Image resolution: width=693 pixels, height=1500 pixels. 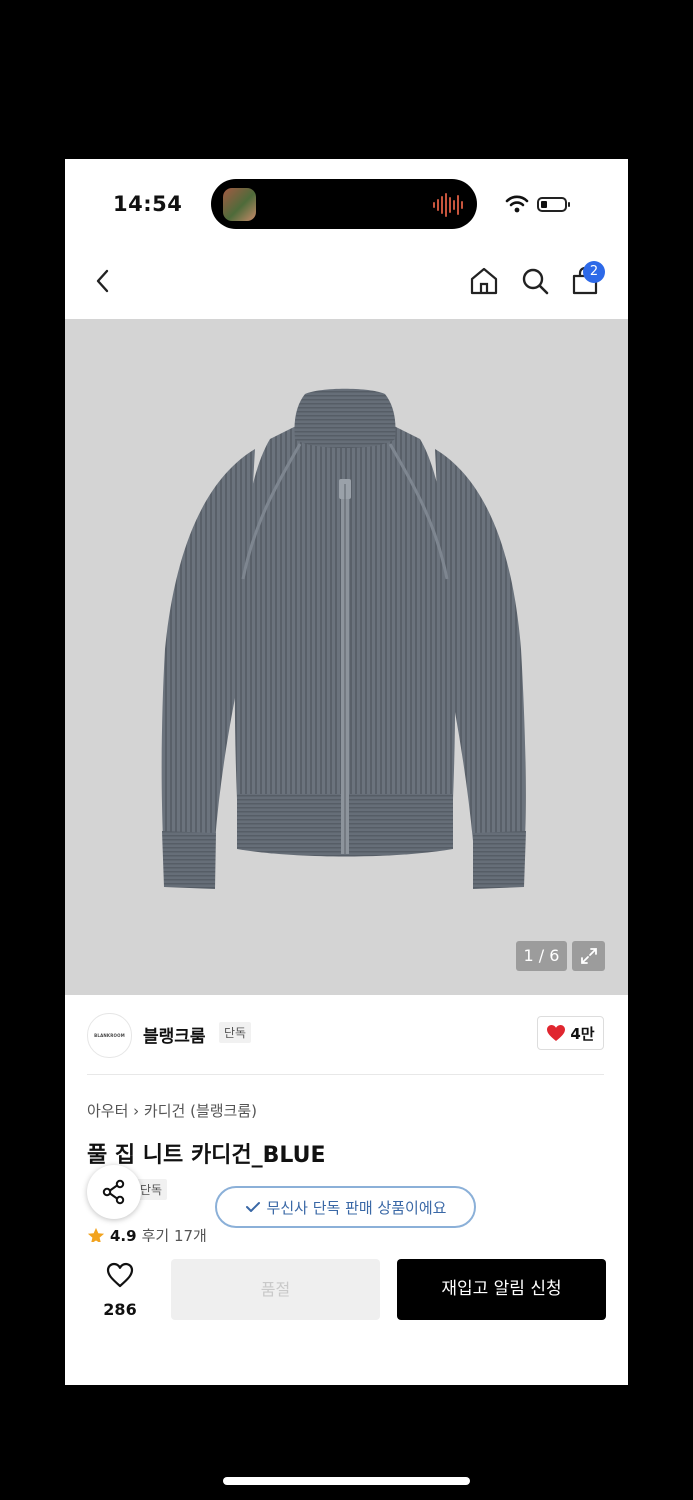 I want to click on exclusive-toast: 무신사 단독 판매 상품이에요, so click(x=345, y=1207).